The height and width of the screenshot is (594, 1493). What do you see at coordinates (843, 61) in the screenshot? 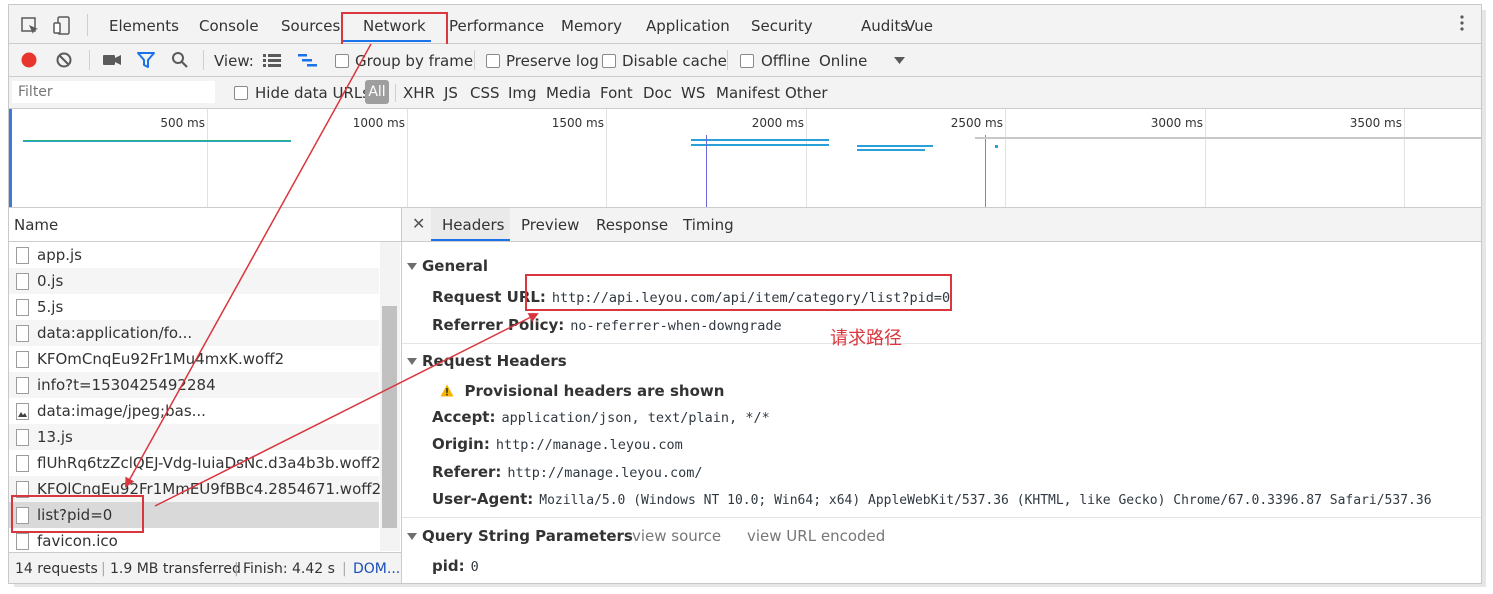
I see `throttling-select: Online` at bounding box center [843, 61].